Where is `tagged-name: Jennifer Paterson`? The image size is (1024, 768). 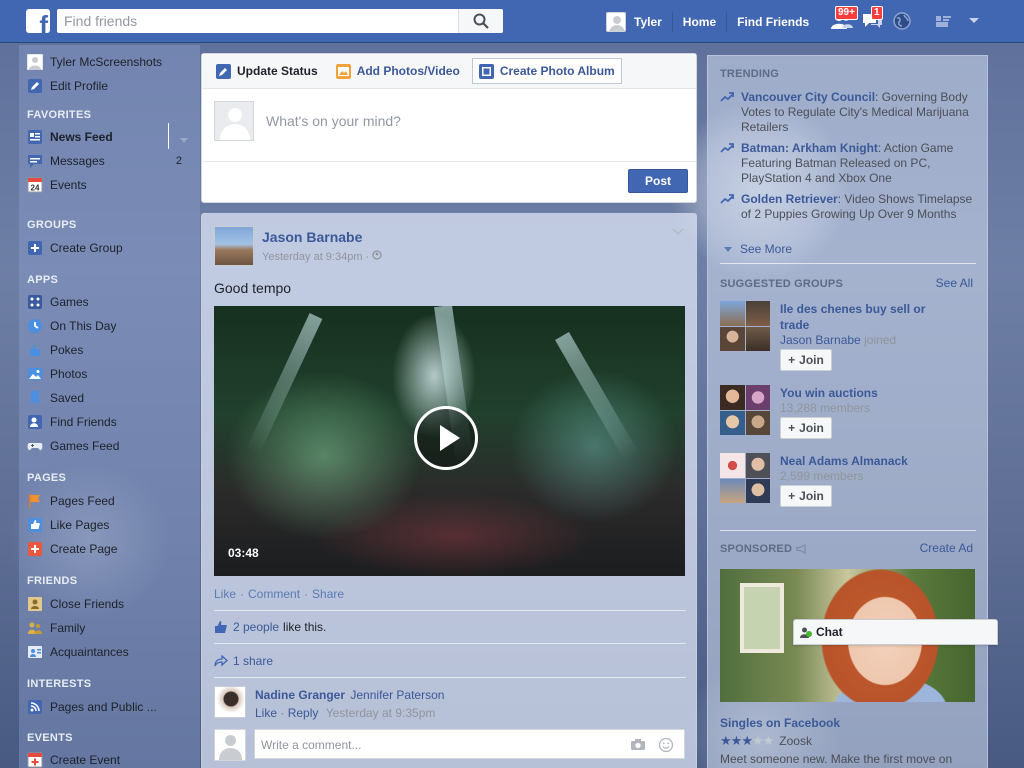
tagged-name: Jennifer Paterson is located at coordinates (397, 695).